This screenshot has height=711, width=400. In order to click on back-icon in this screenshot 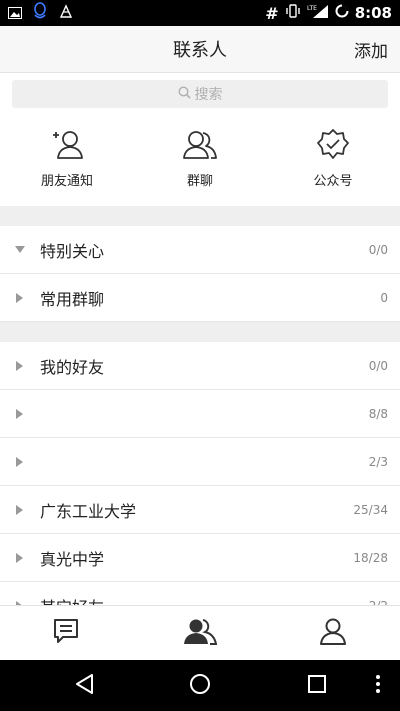, I will do `click(84, 686)`.